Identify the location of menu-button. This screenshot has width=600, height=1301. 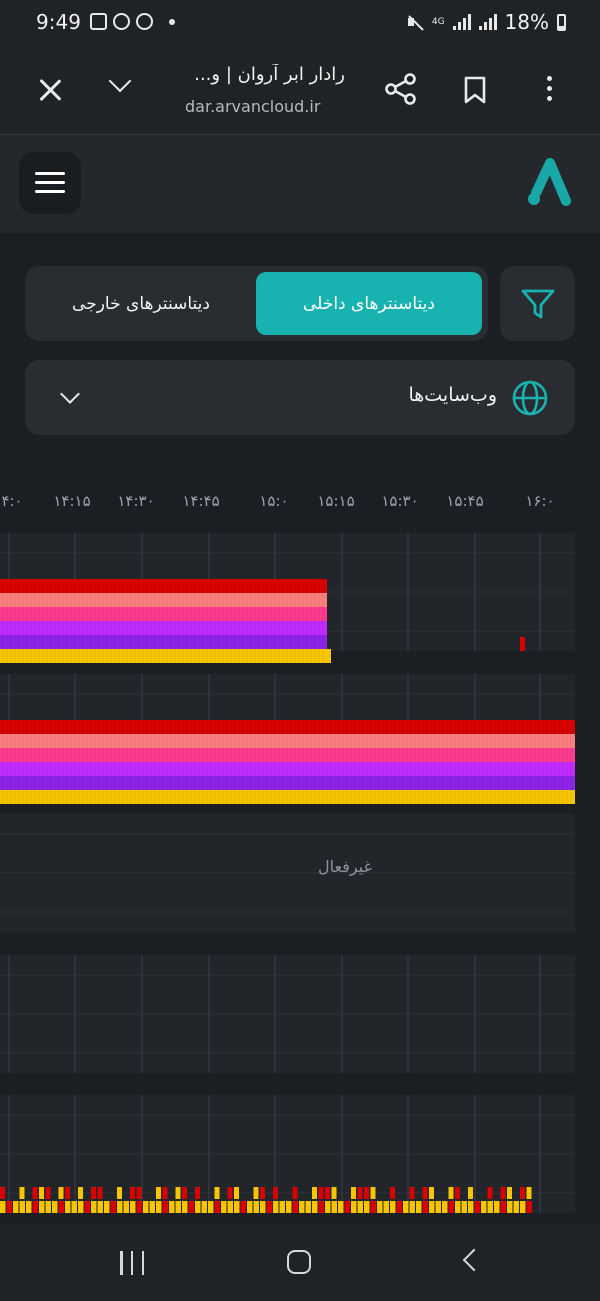
(50, 183).